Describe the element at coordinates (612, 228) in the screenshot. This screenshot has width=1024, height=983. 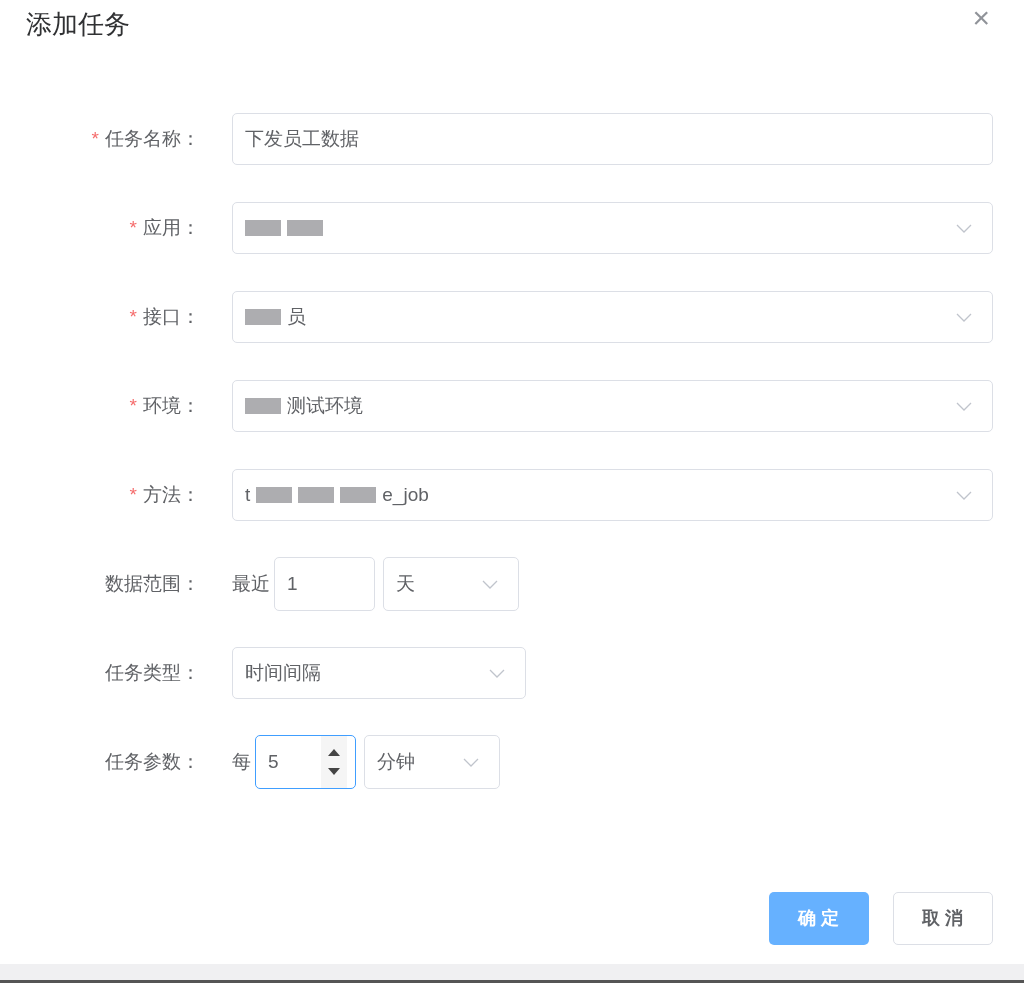
I see `select-field` at that location.